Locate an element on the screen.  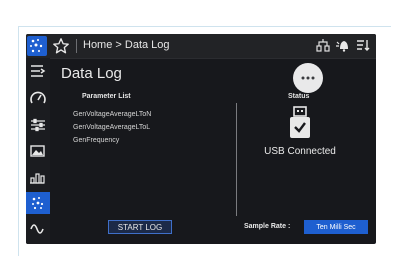
menu-expand-icon is located at coordinates (38, 71).